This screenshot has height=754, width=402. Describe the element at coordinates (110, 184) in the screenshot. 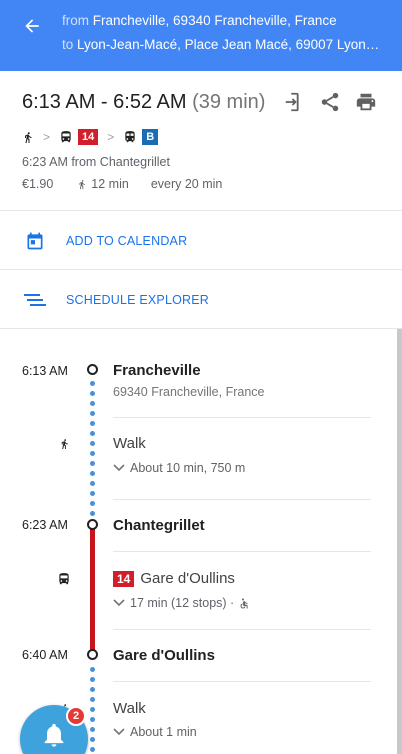

I see `walk-time: 12 min` at that location.